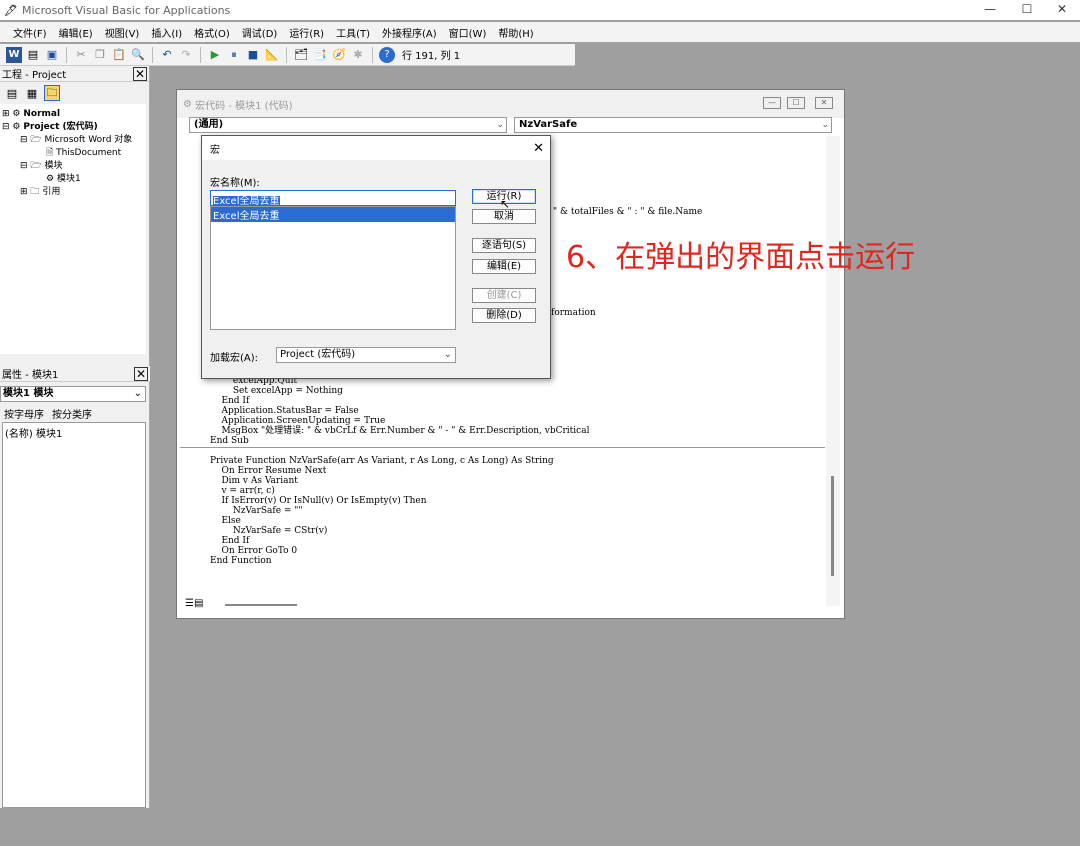  Describe the element at coordinates (333, 198) in the screenshot. I see `macro-name-input: Excel全局去重` at that location.